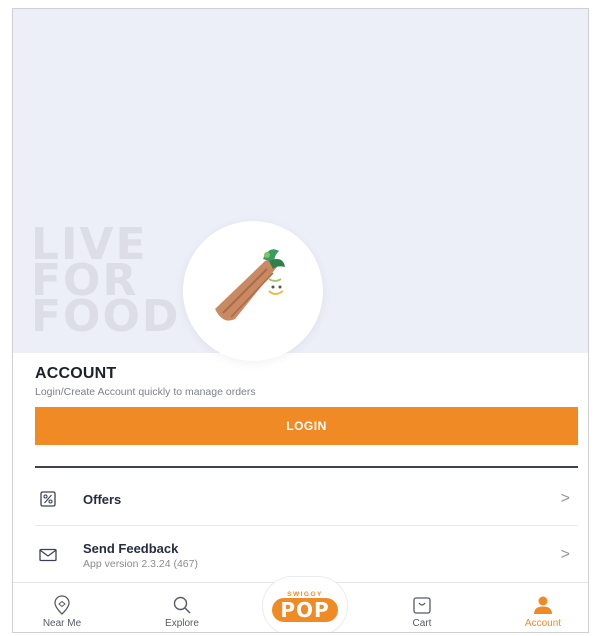 Image resolution: width=600 pixels, height=636 pixels. Describe the element at coordinates (306, 525) in the screenshot. I see `menu-separator` at that location.